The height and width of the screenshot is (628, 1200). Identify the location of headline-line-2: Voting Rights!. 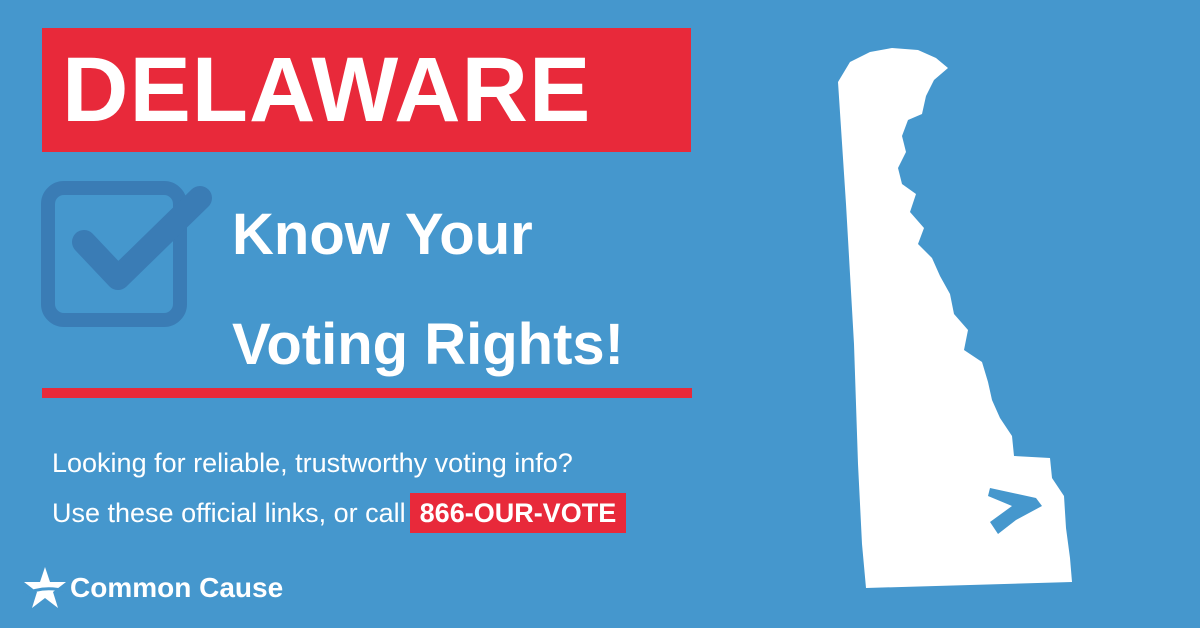
(428, 345).